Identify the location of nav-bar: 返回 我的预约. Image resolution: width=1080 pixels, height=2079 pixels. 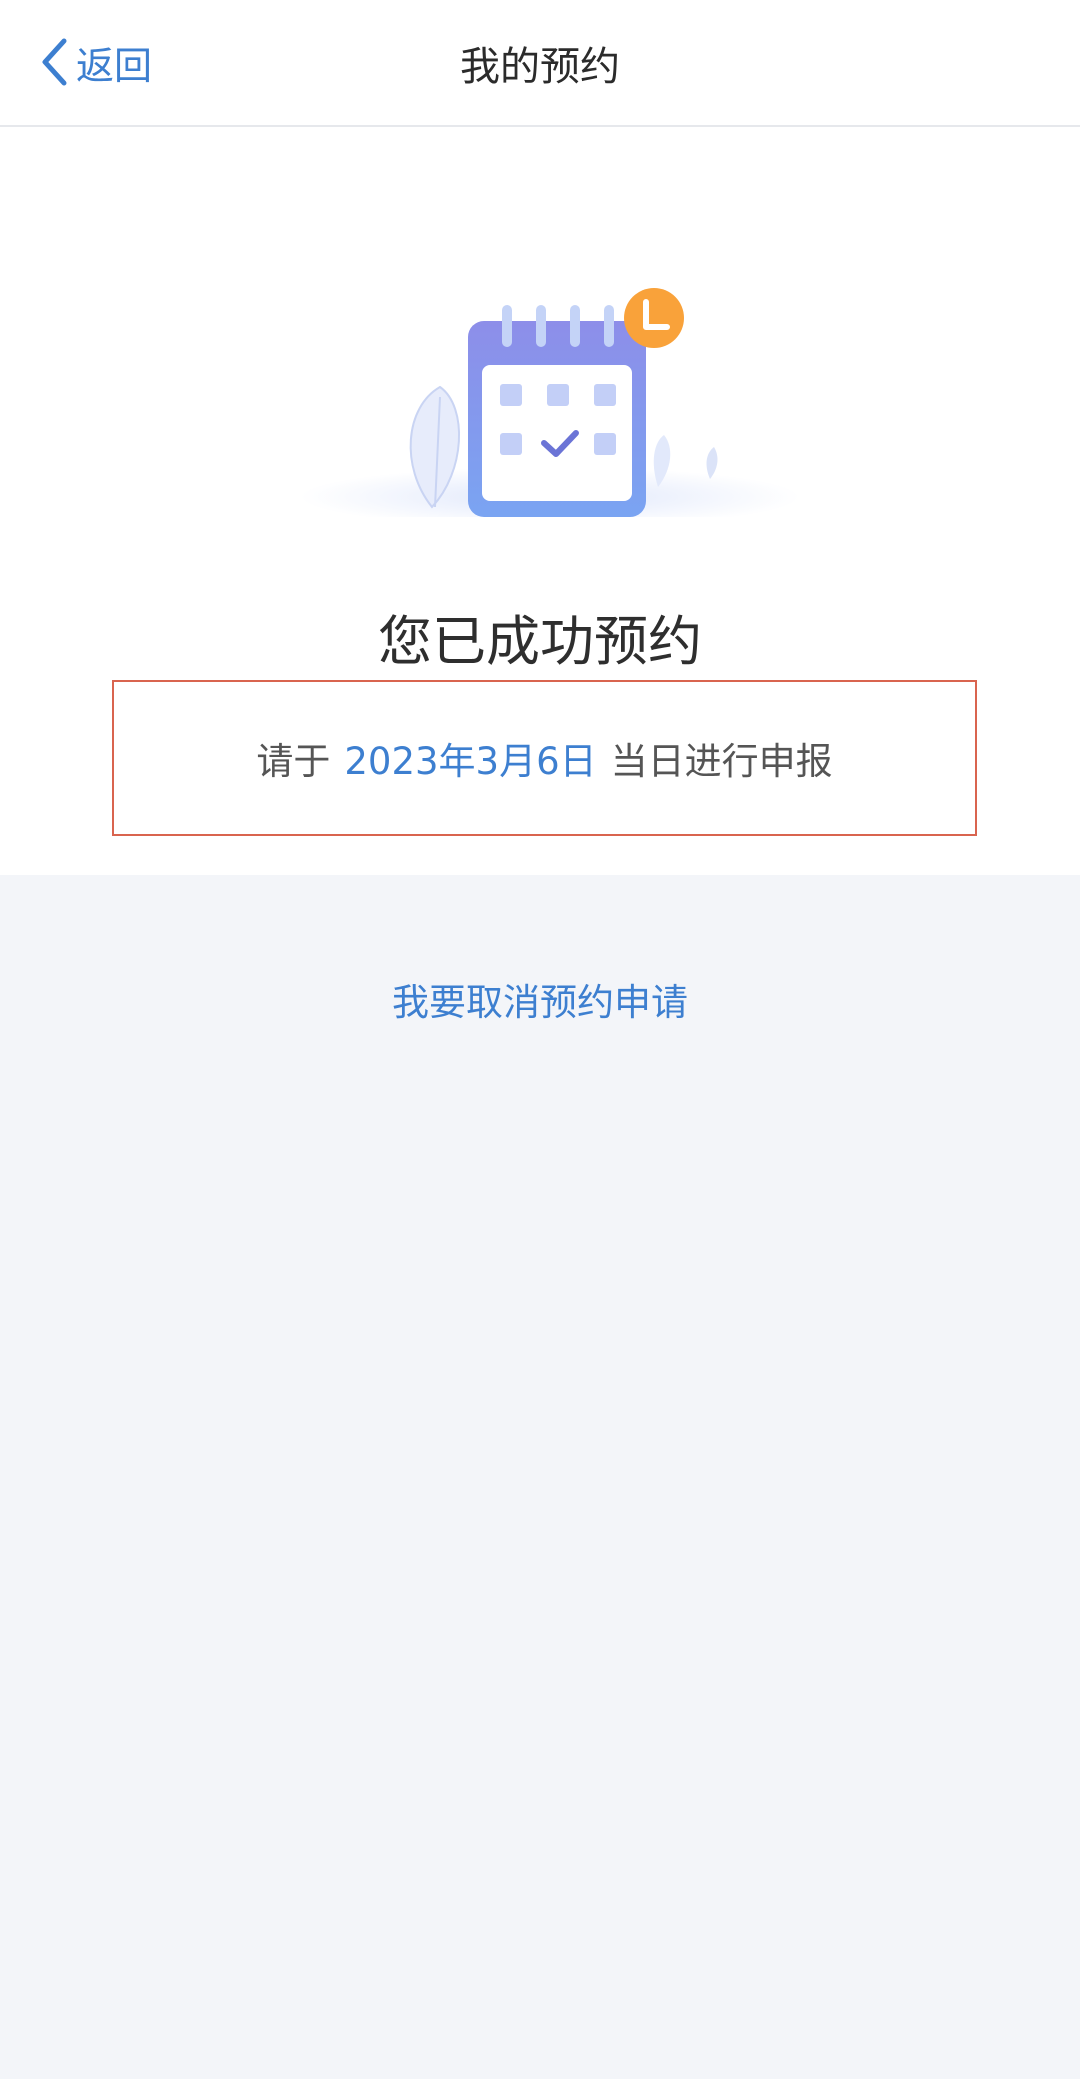
(540, 63).